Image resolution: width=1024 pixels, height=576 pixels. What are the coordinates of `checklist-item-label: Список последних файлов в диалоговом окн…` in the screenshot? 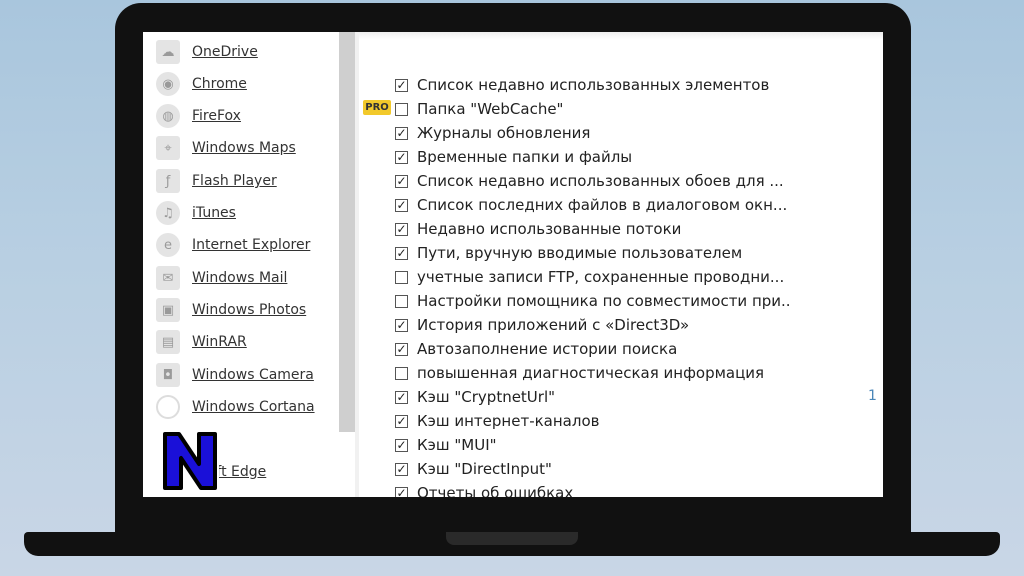 It's located at (602, 205).